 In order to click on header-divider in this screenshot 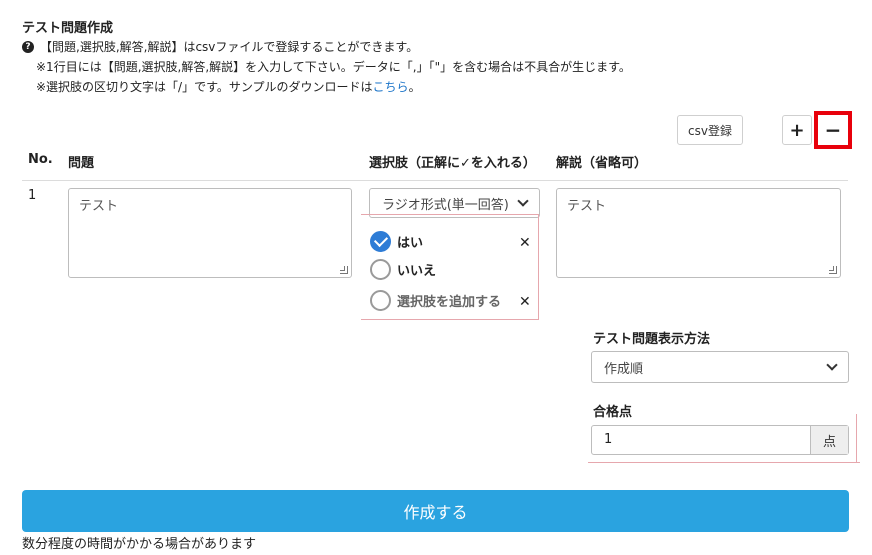, I will do `click(435, 180)`.